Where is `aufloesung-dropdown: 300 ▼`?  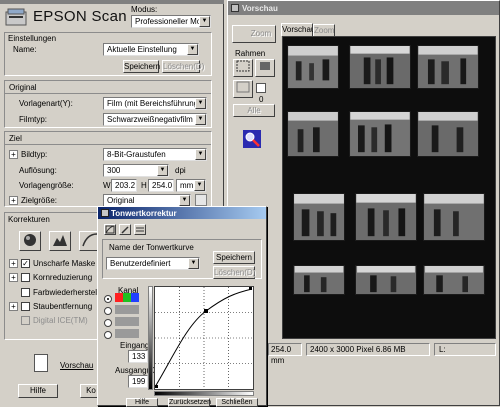 aufloesung-dropdown: 300 ▼ is located at coordinates (136, 170).